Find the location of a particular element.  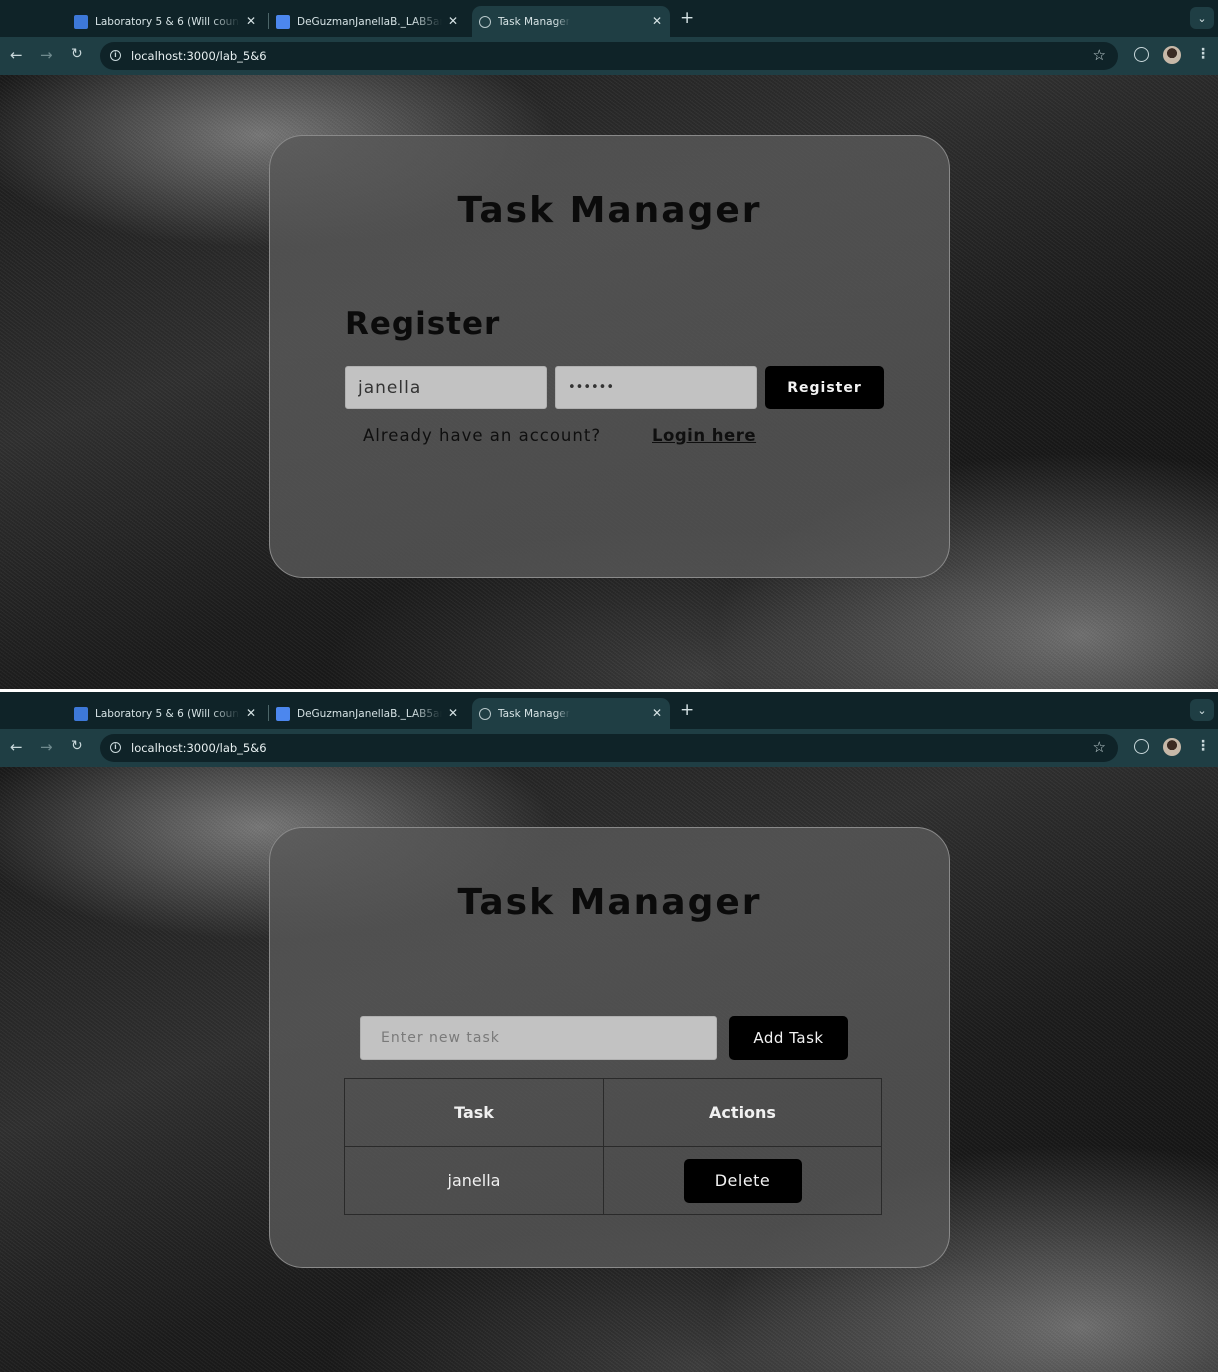

register-button: Register is located at coordinates (824, 387).